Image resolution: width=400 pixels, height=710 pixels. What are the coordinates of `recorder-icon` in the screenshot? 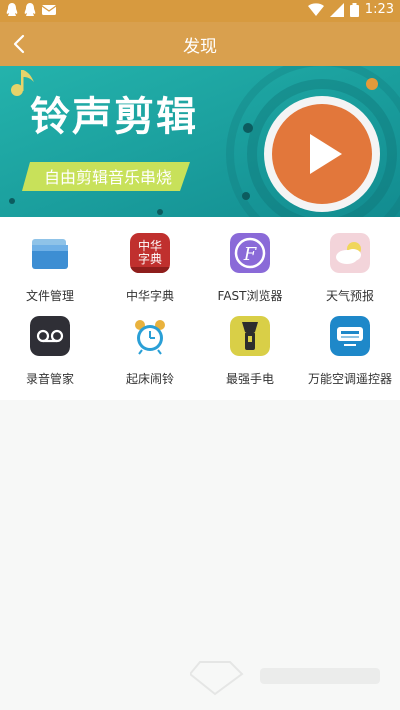 It's located at (50, 336).